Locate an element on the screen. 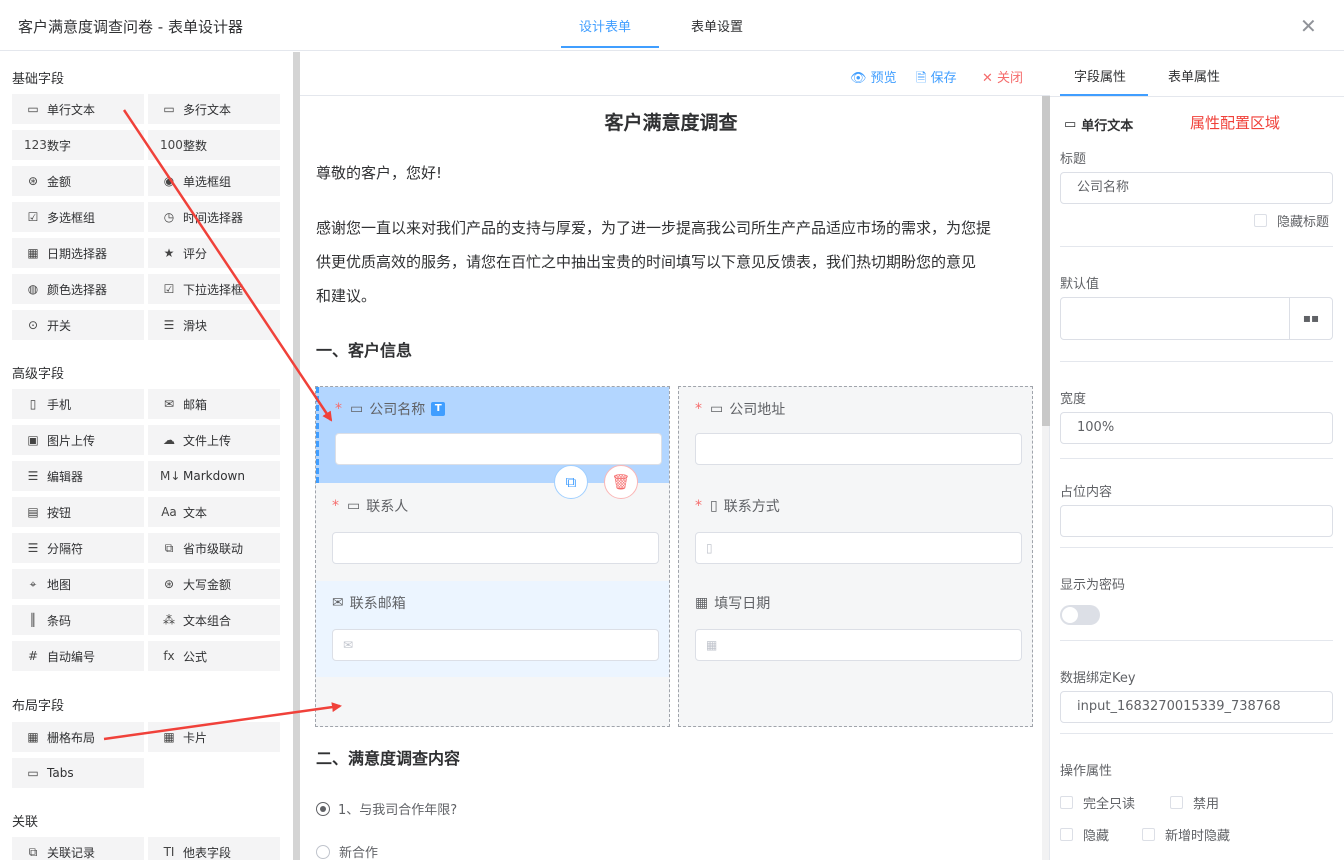 This screenshot has height=860, width=1344. binding-key-input: input_1683270015339_738768 is located at coordinates (1196, 707).